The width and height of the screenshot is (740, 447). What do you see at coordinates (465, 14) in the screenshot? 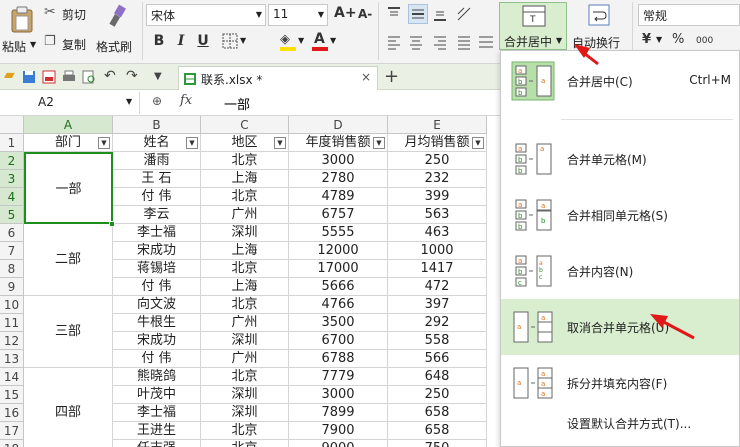
I see `orientation-button` at bounding box center [465, 14].